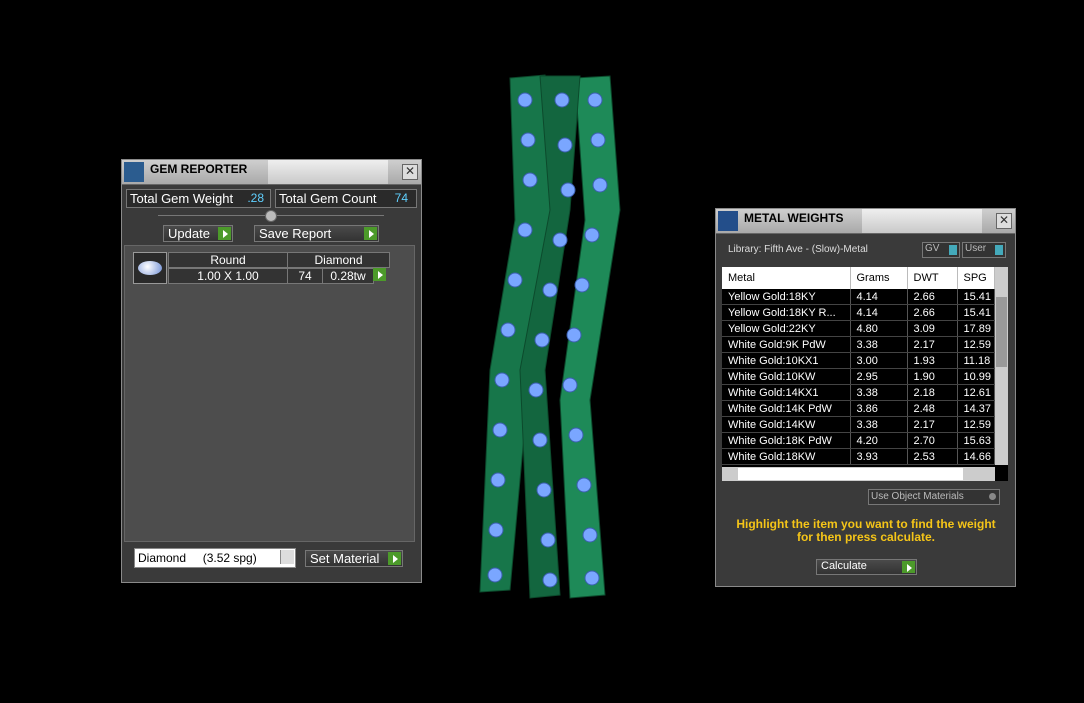  I want to click on col-metal: Metal, so click(786, 278).